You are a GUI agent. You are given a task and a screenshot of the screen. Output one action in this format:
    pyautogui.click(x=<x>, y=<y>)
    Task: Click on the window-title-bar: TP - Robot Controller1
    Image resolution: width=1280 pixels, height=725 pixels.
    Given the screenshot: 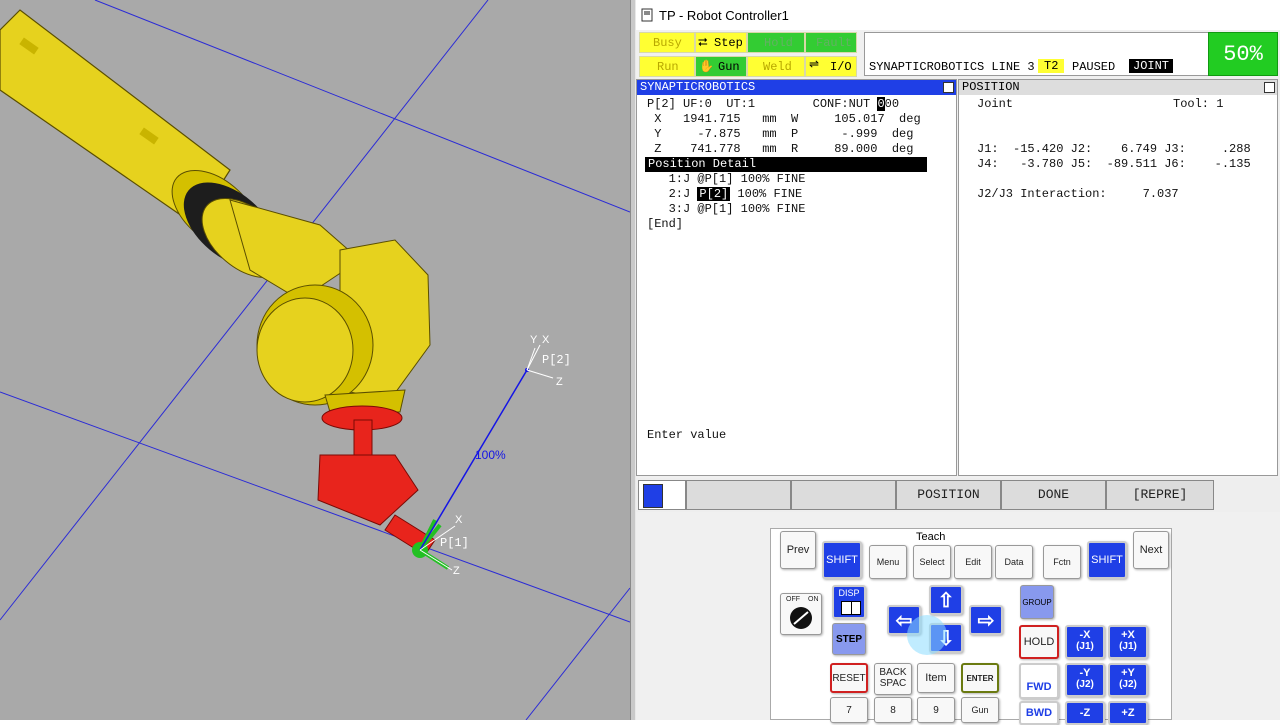 What is the action you would take?
    pyautogui.click(x=958, y=15)
    